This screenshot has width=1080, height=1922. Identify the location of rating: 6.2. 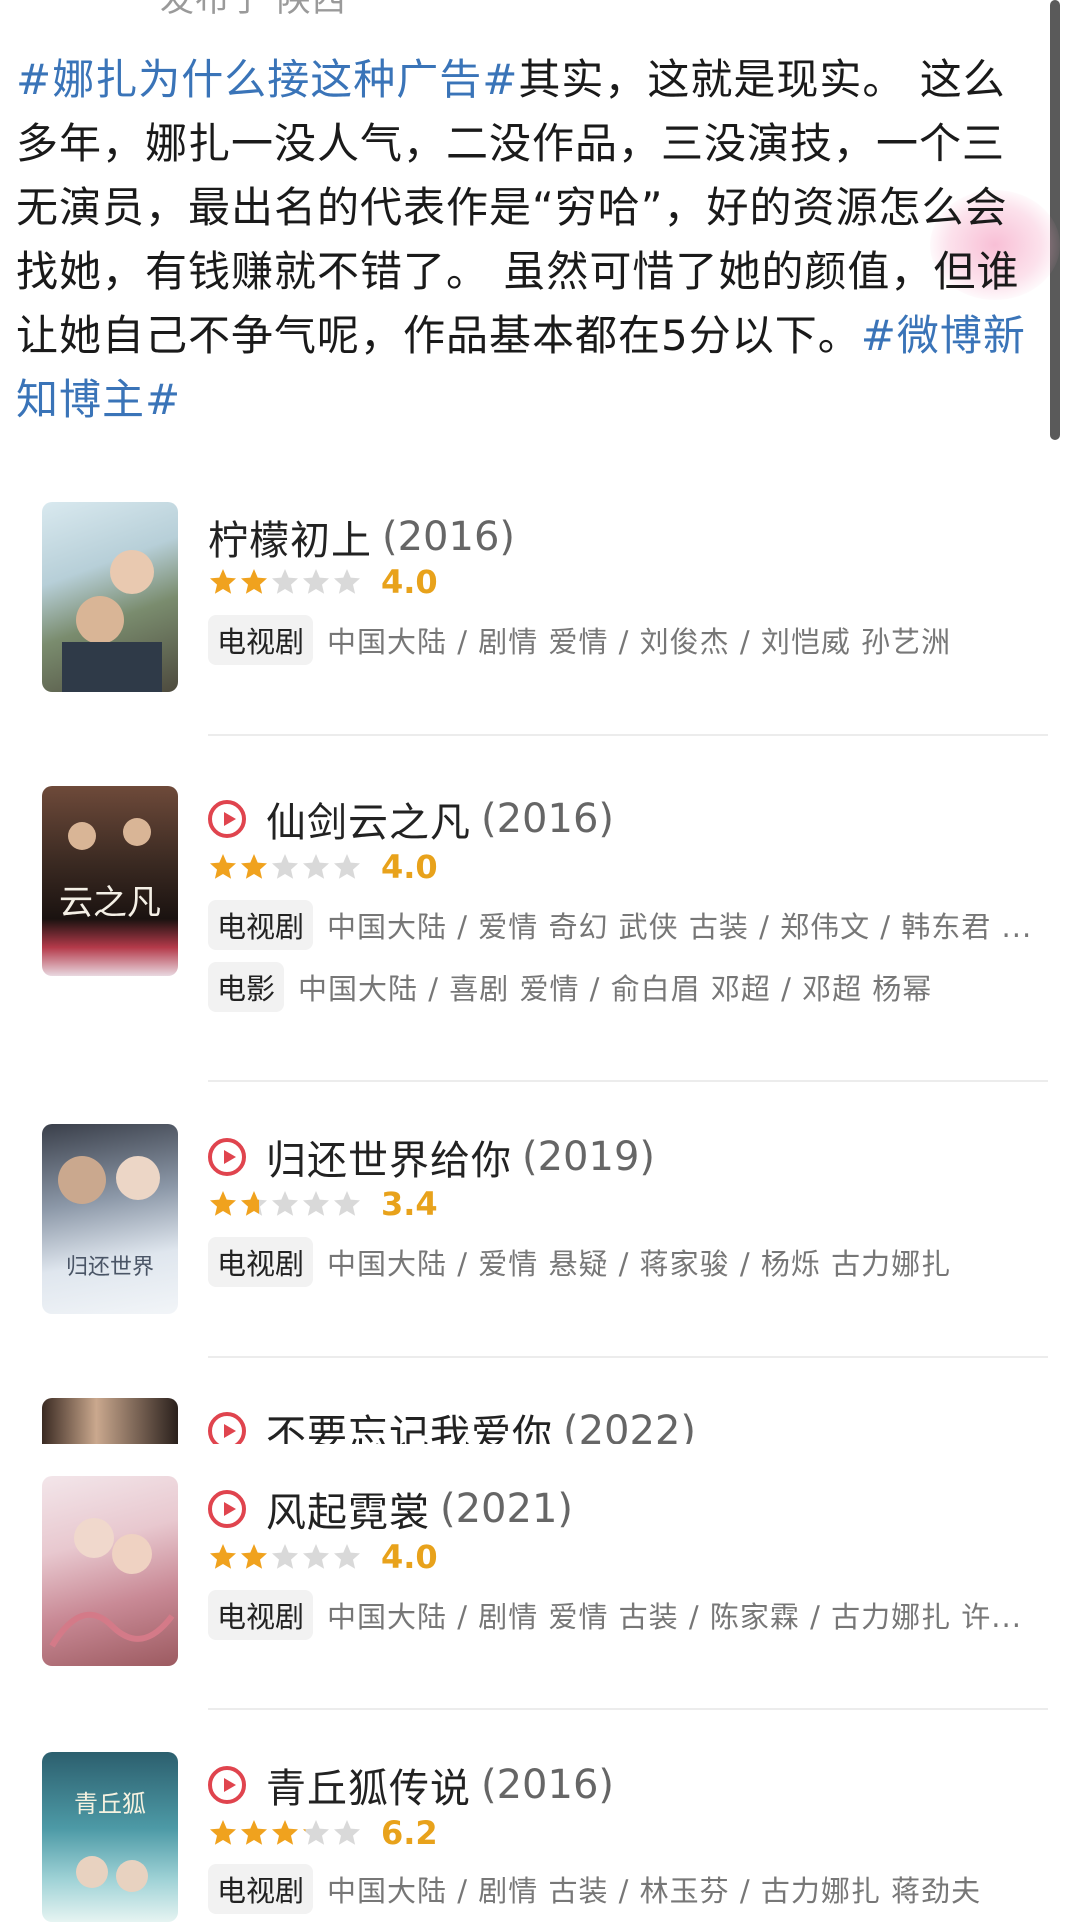
(323, 1833).